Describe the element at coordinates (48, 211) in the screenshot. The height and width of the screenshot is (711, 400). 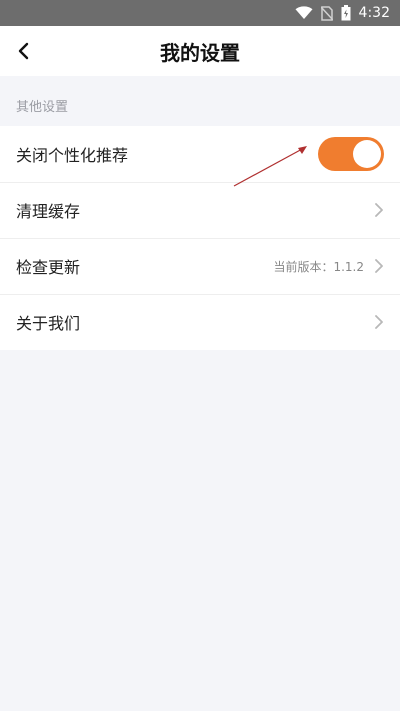
I see `setting-label: 清理缓存` at that location.